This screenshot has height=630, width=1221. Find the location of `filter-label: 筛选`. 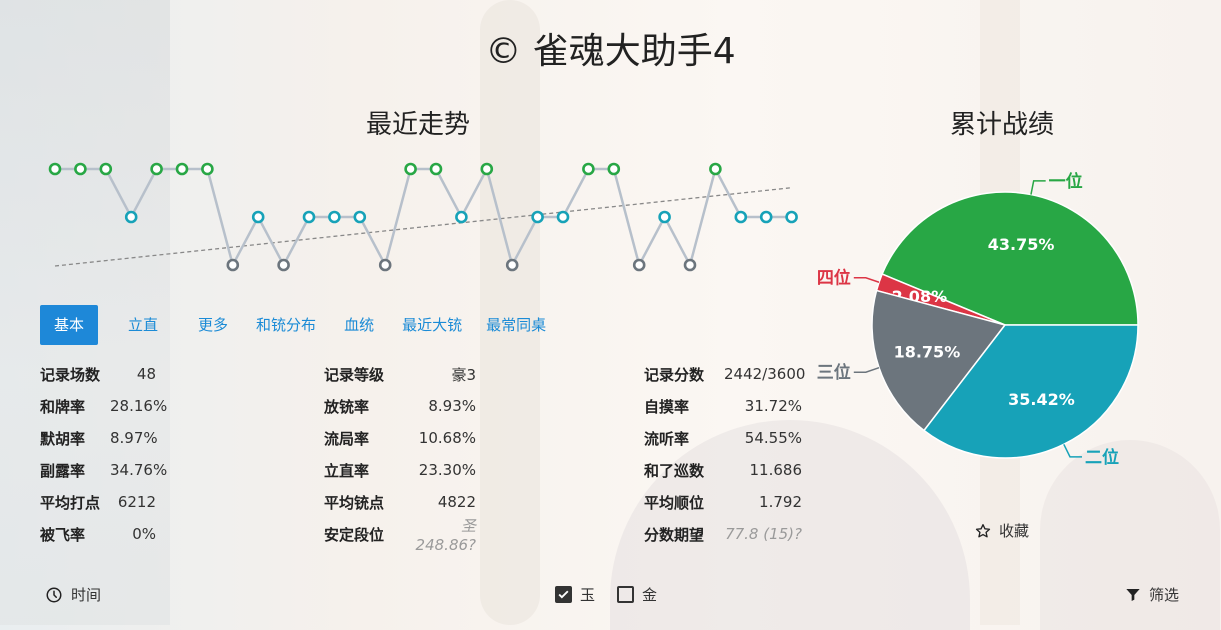

filter-label: 筛选 is located at coordinates (1164, 595).